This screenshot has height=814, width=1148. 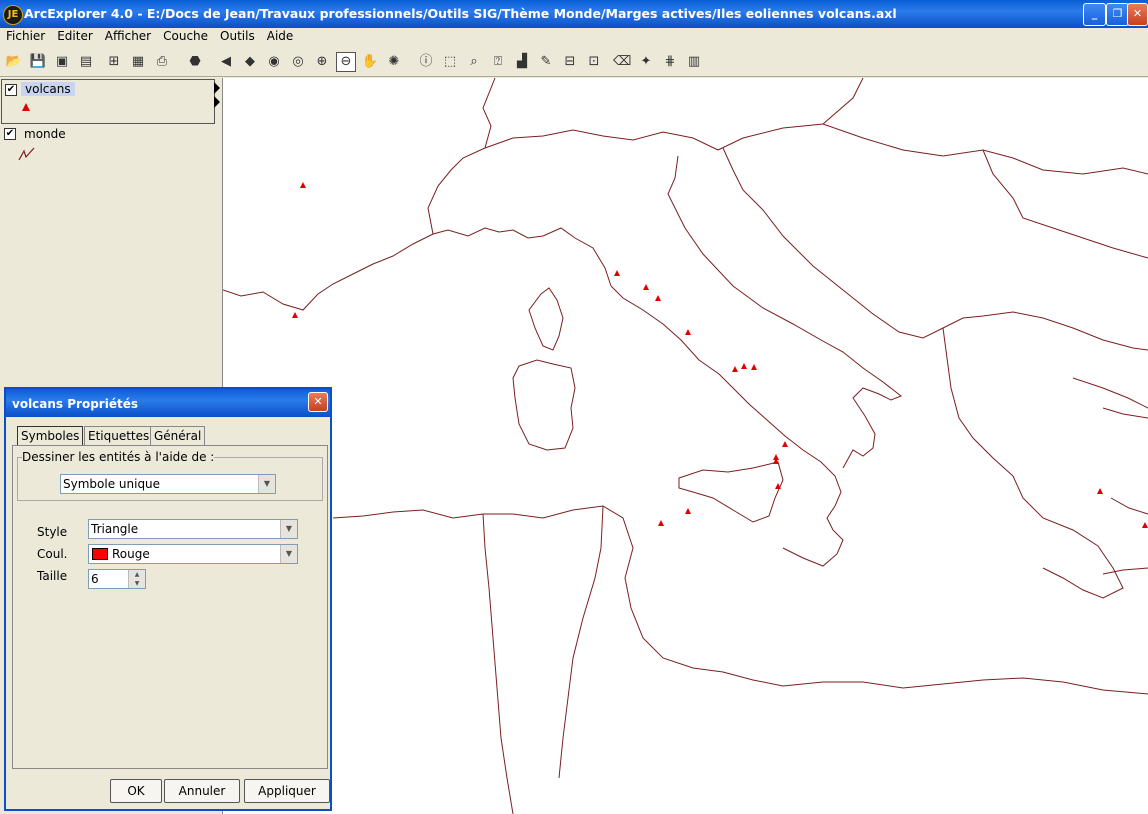 I want to click on coastline-italy-east, so click(x=784, y=312).